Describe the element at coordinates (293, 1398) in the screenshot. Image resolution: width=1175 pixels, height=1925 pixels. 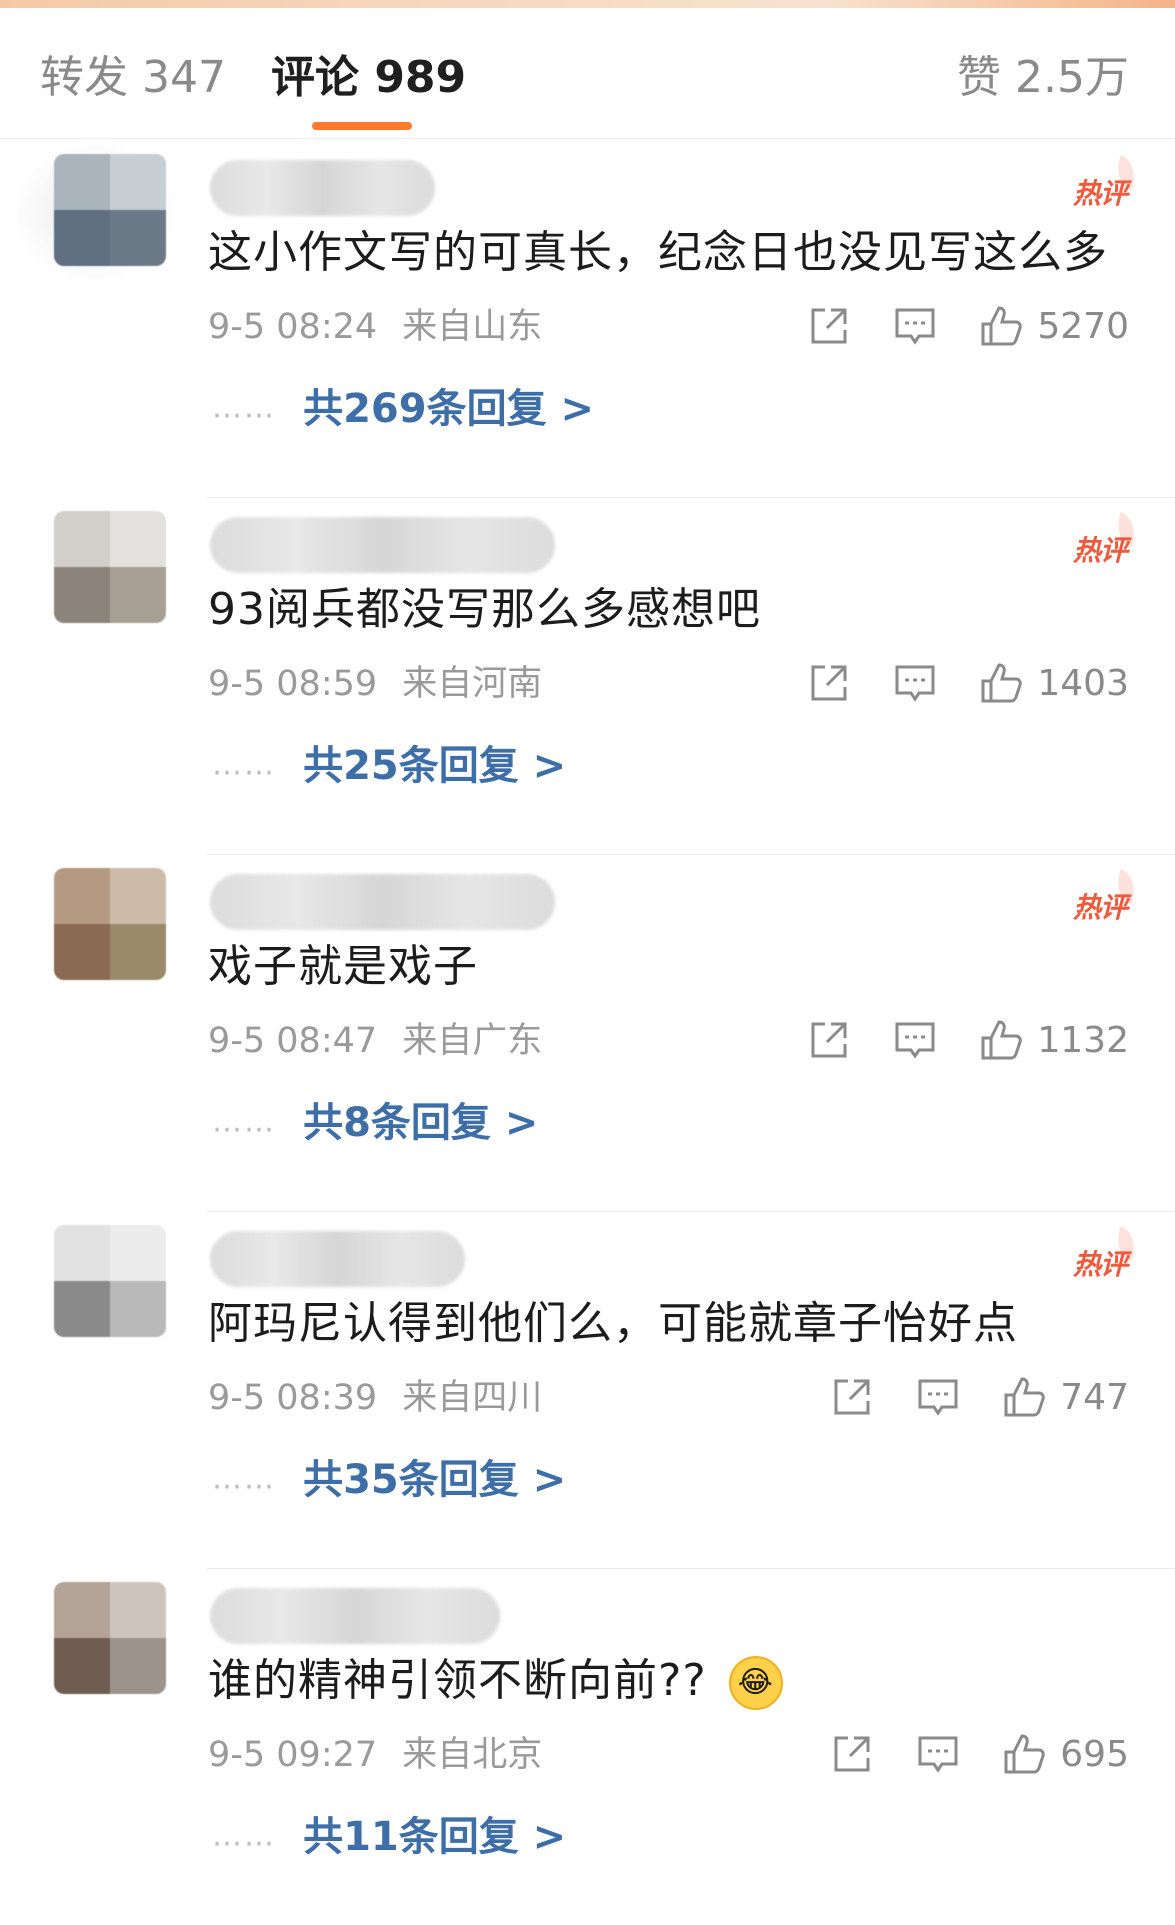
I see `comment-time: 9-5 08:39` at that location.